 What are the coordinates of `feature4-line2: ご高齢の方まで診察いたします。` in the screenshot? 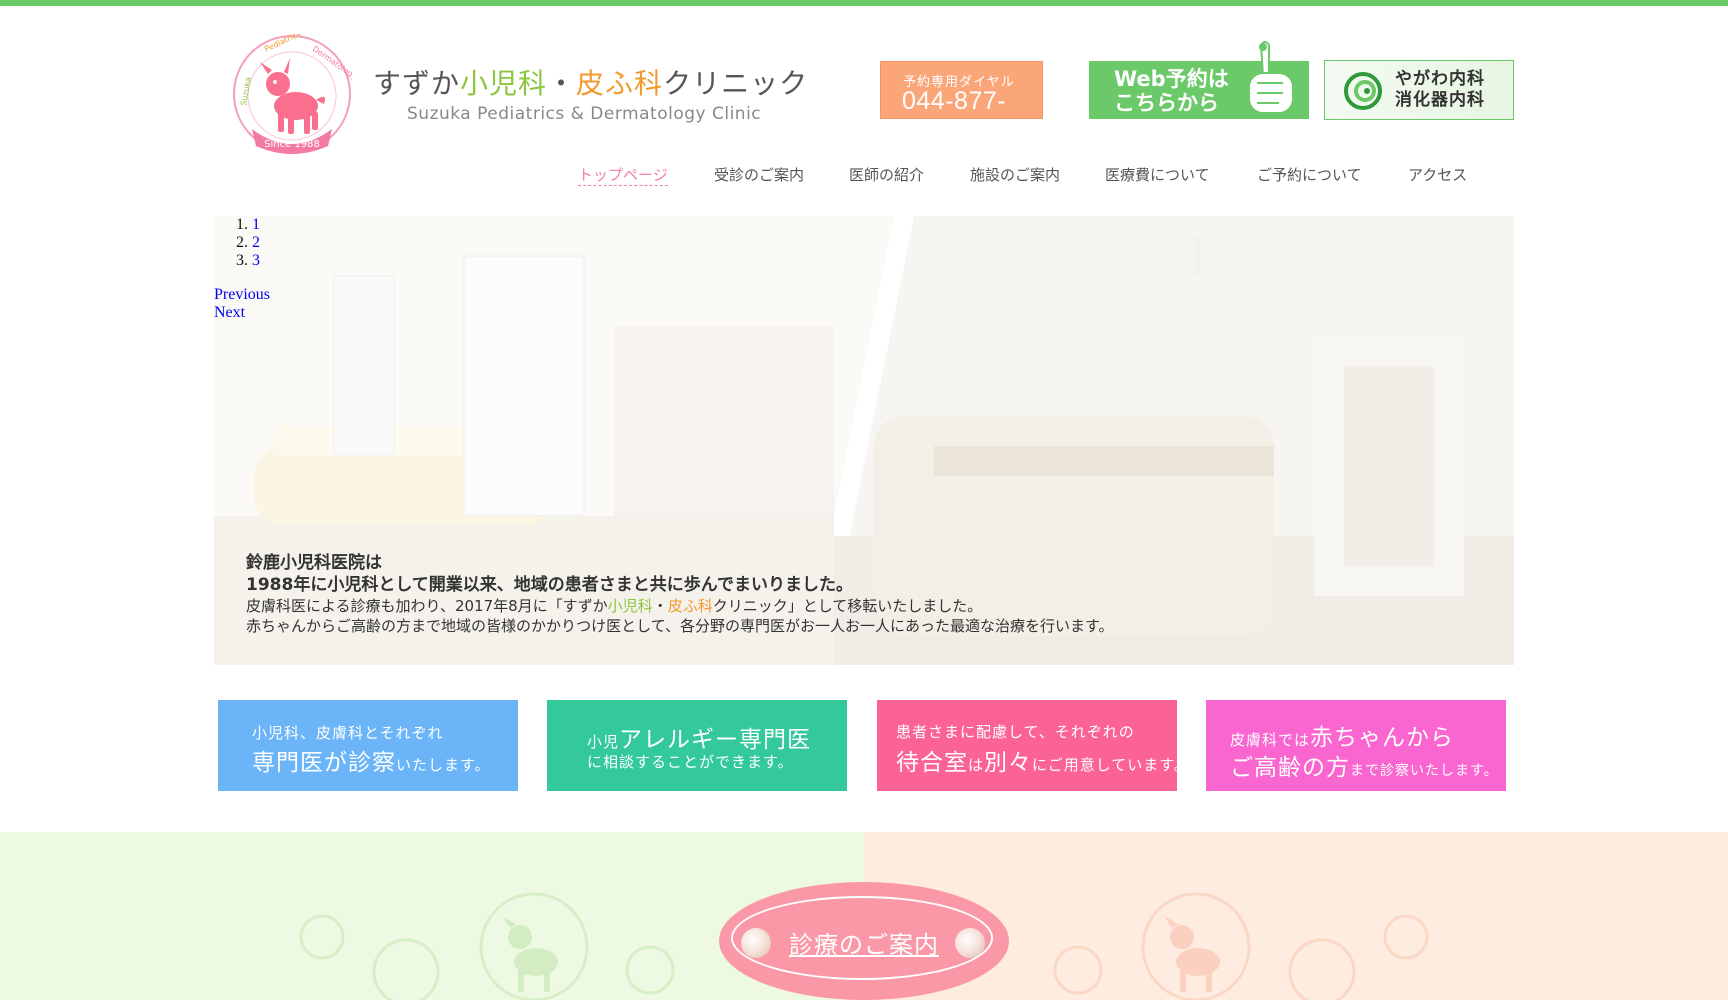 It's located at (1364, 765).